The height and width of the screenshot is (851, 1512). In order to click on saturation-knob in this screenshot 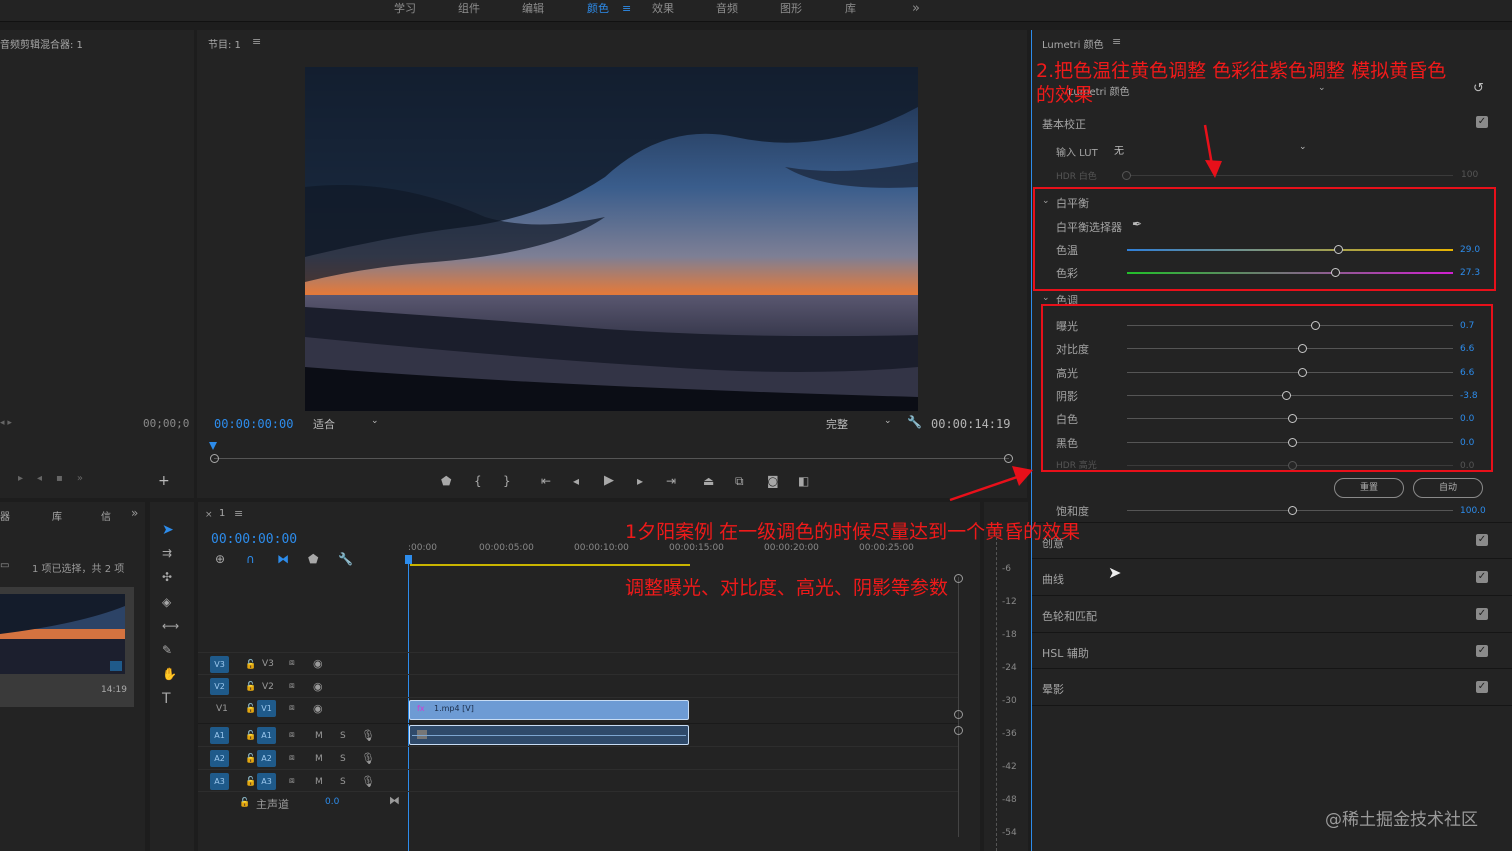, I will do `click(1293, 510)`.